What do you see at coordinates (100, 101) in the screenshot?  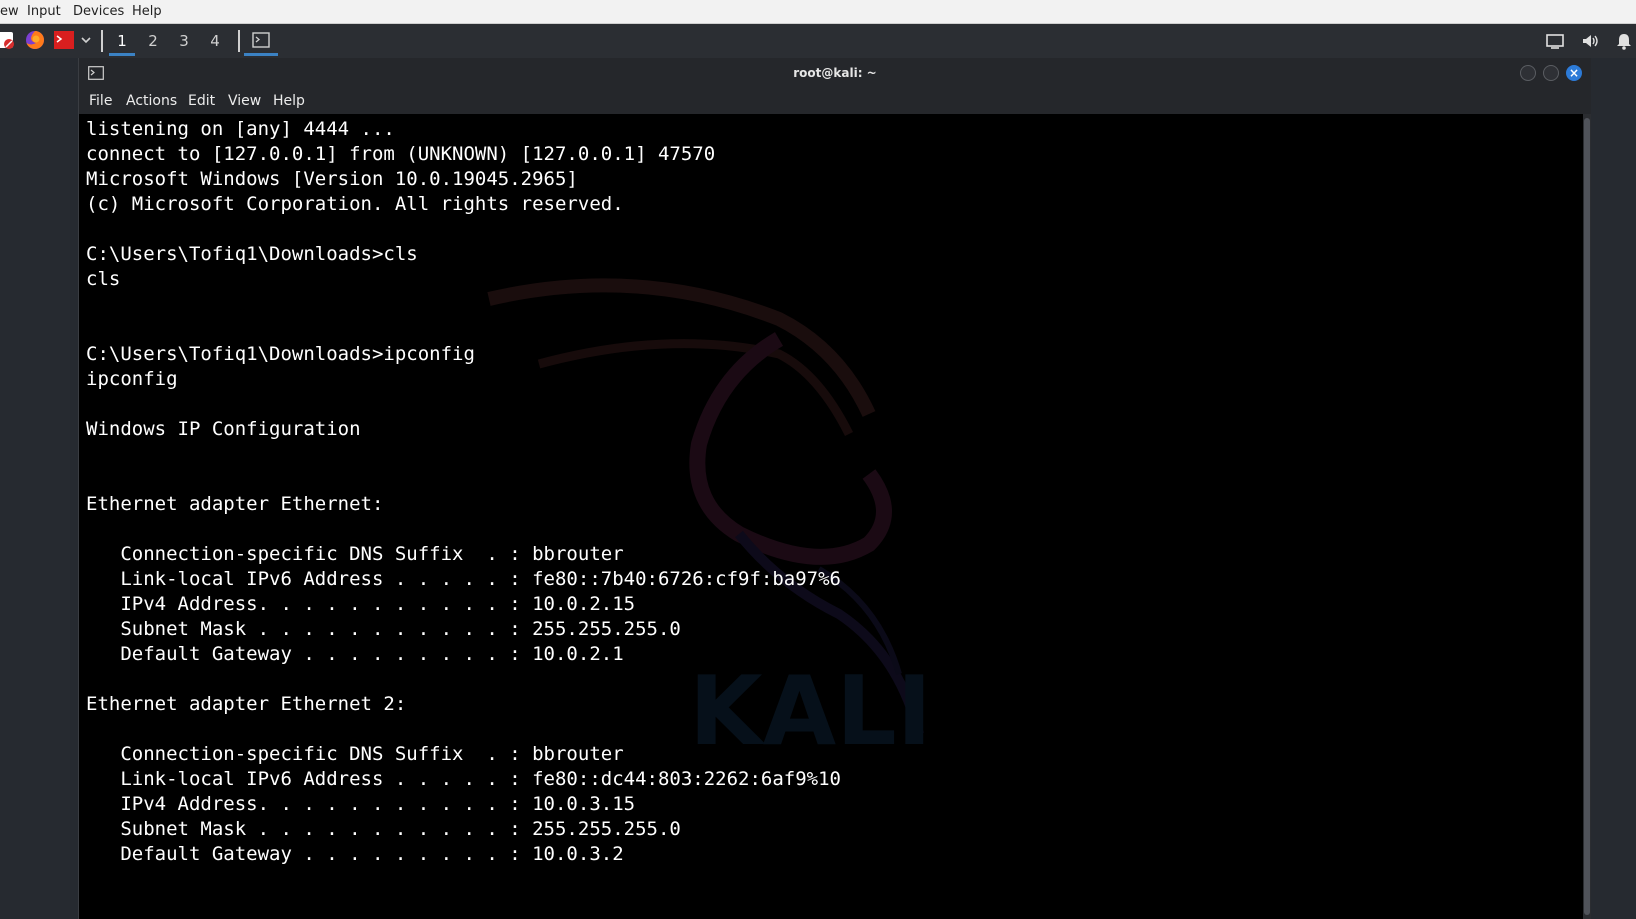 I see `menu-file: File` at bounding box center [100, 101].